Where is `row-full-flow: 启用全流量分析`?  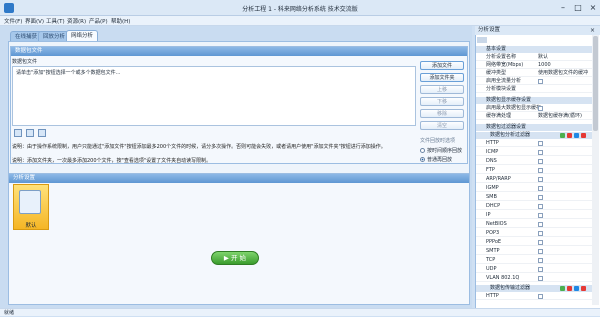
row-full-flow: 启用全流量分析 is located at coordinates (534, 81).